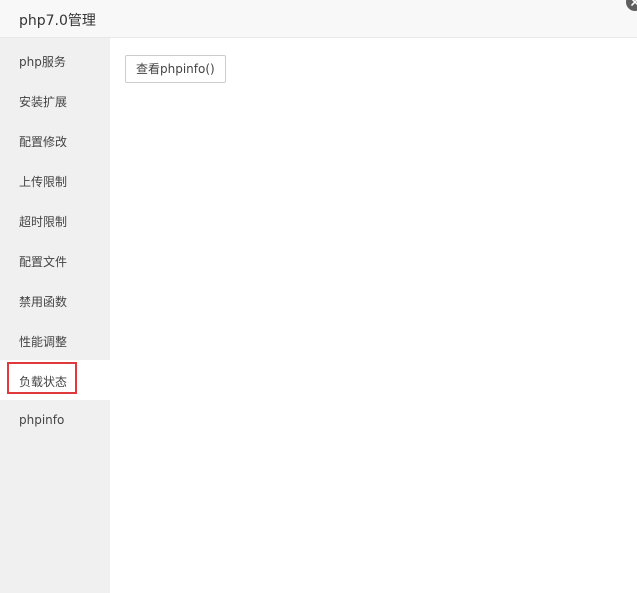  I want to click on sidebar-item-phpinfo: phpinfo, so click(55, 420).